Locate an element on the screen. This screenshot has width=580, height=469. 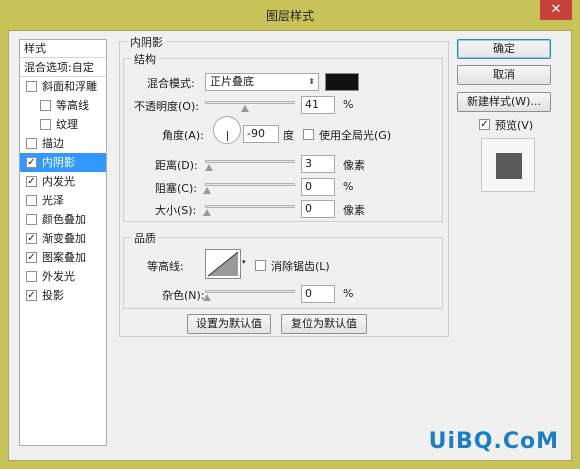
dialog-title: 图层样式 is located at coordinates (289, 16).